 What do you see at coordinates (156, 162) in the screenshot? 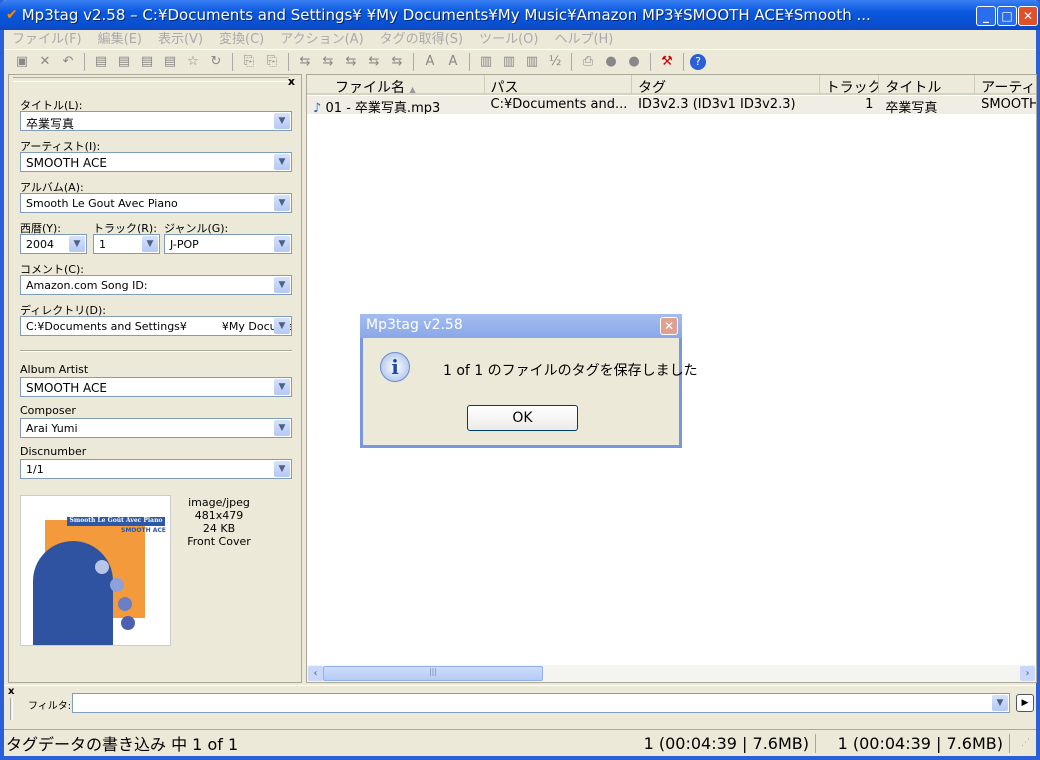
I see `artist-field: SMOOTH ACE ▼` at bounding box center [156, 162].